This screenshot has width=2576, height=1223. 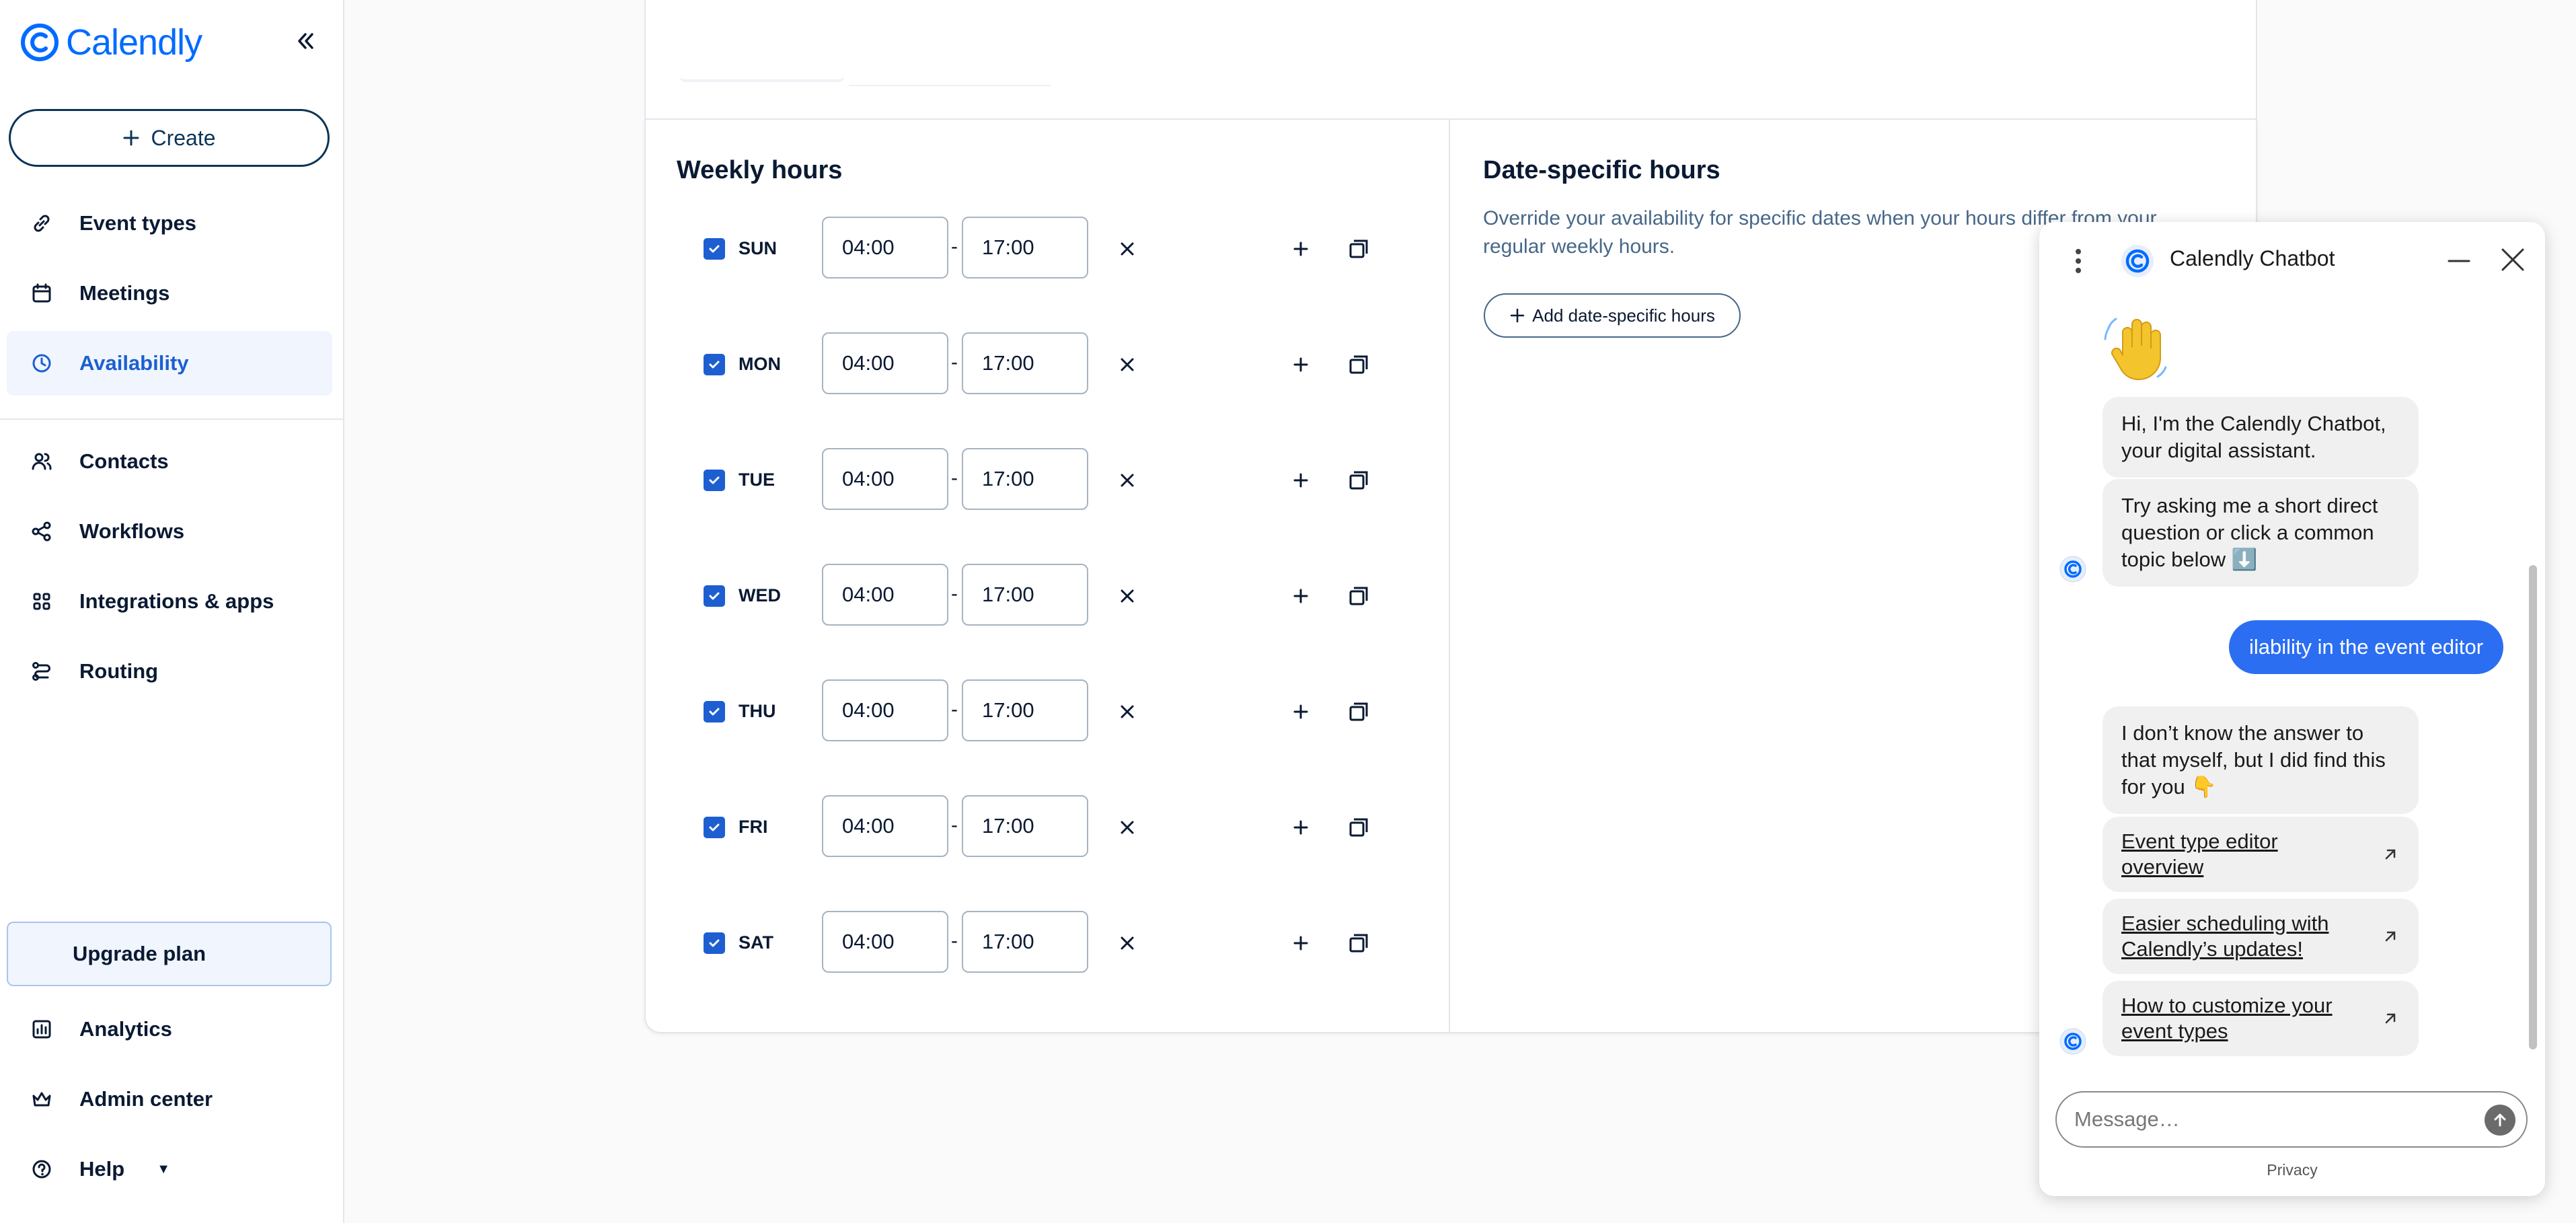 I want to click on check-icon, so click(x=714, y=365).